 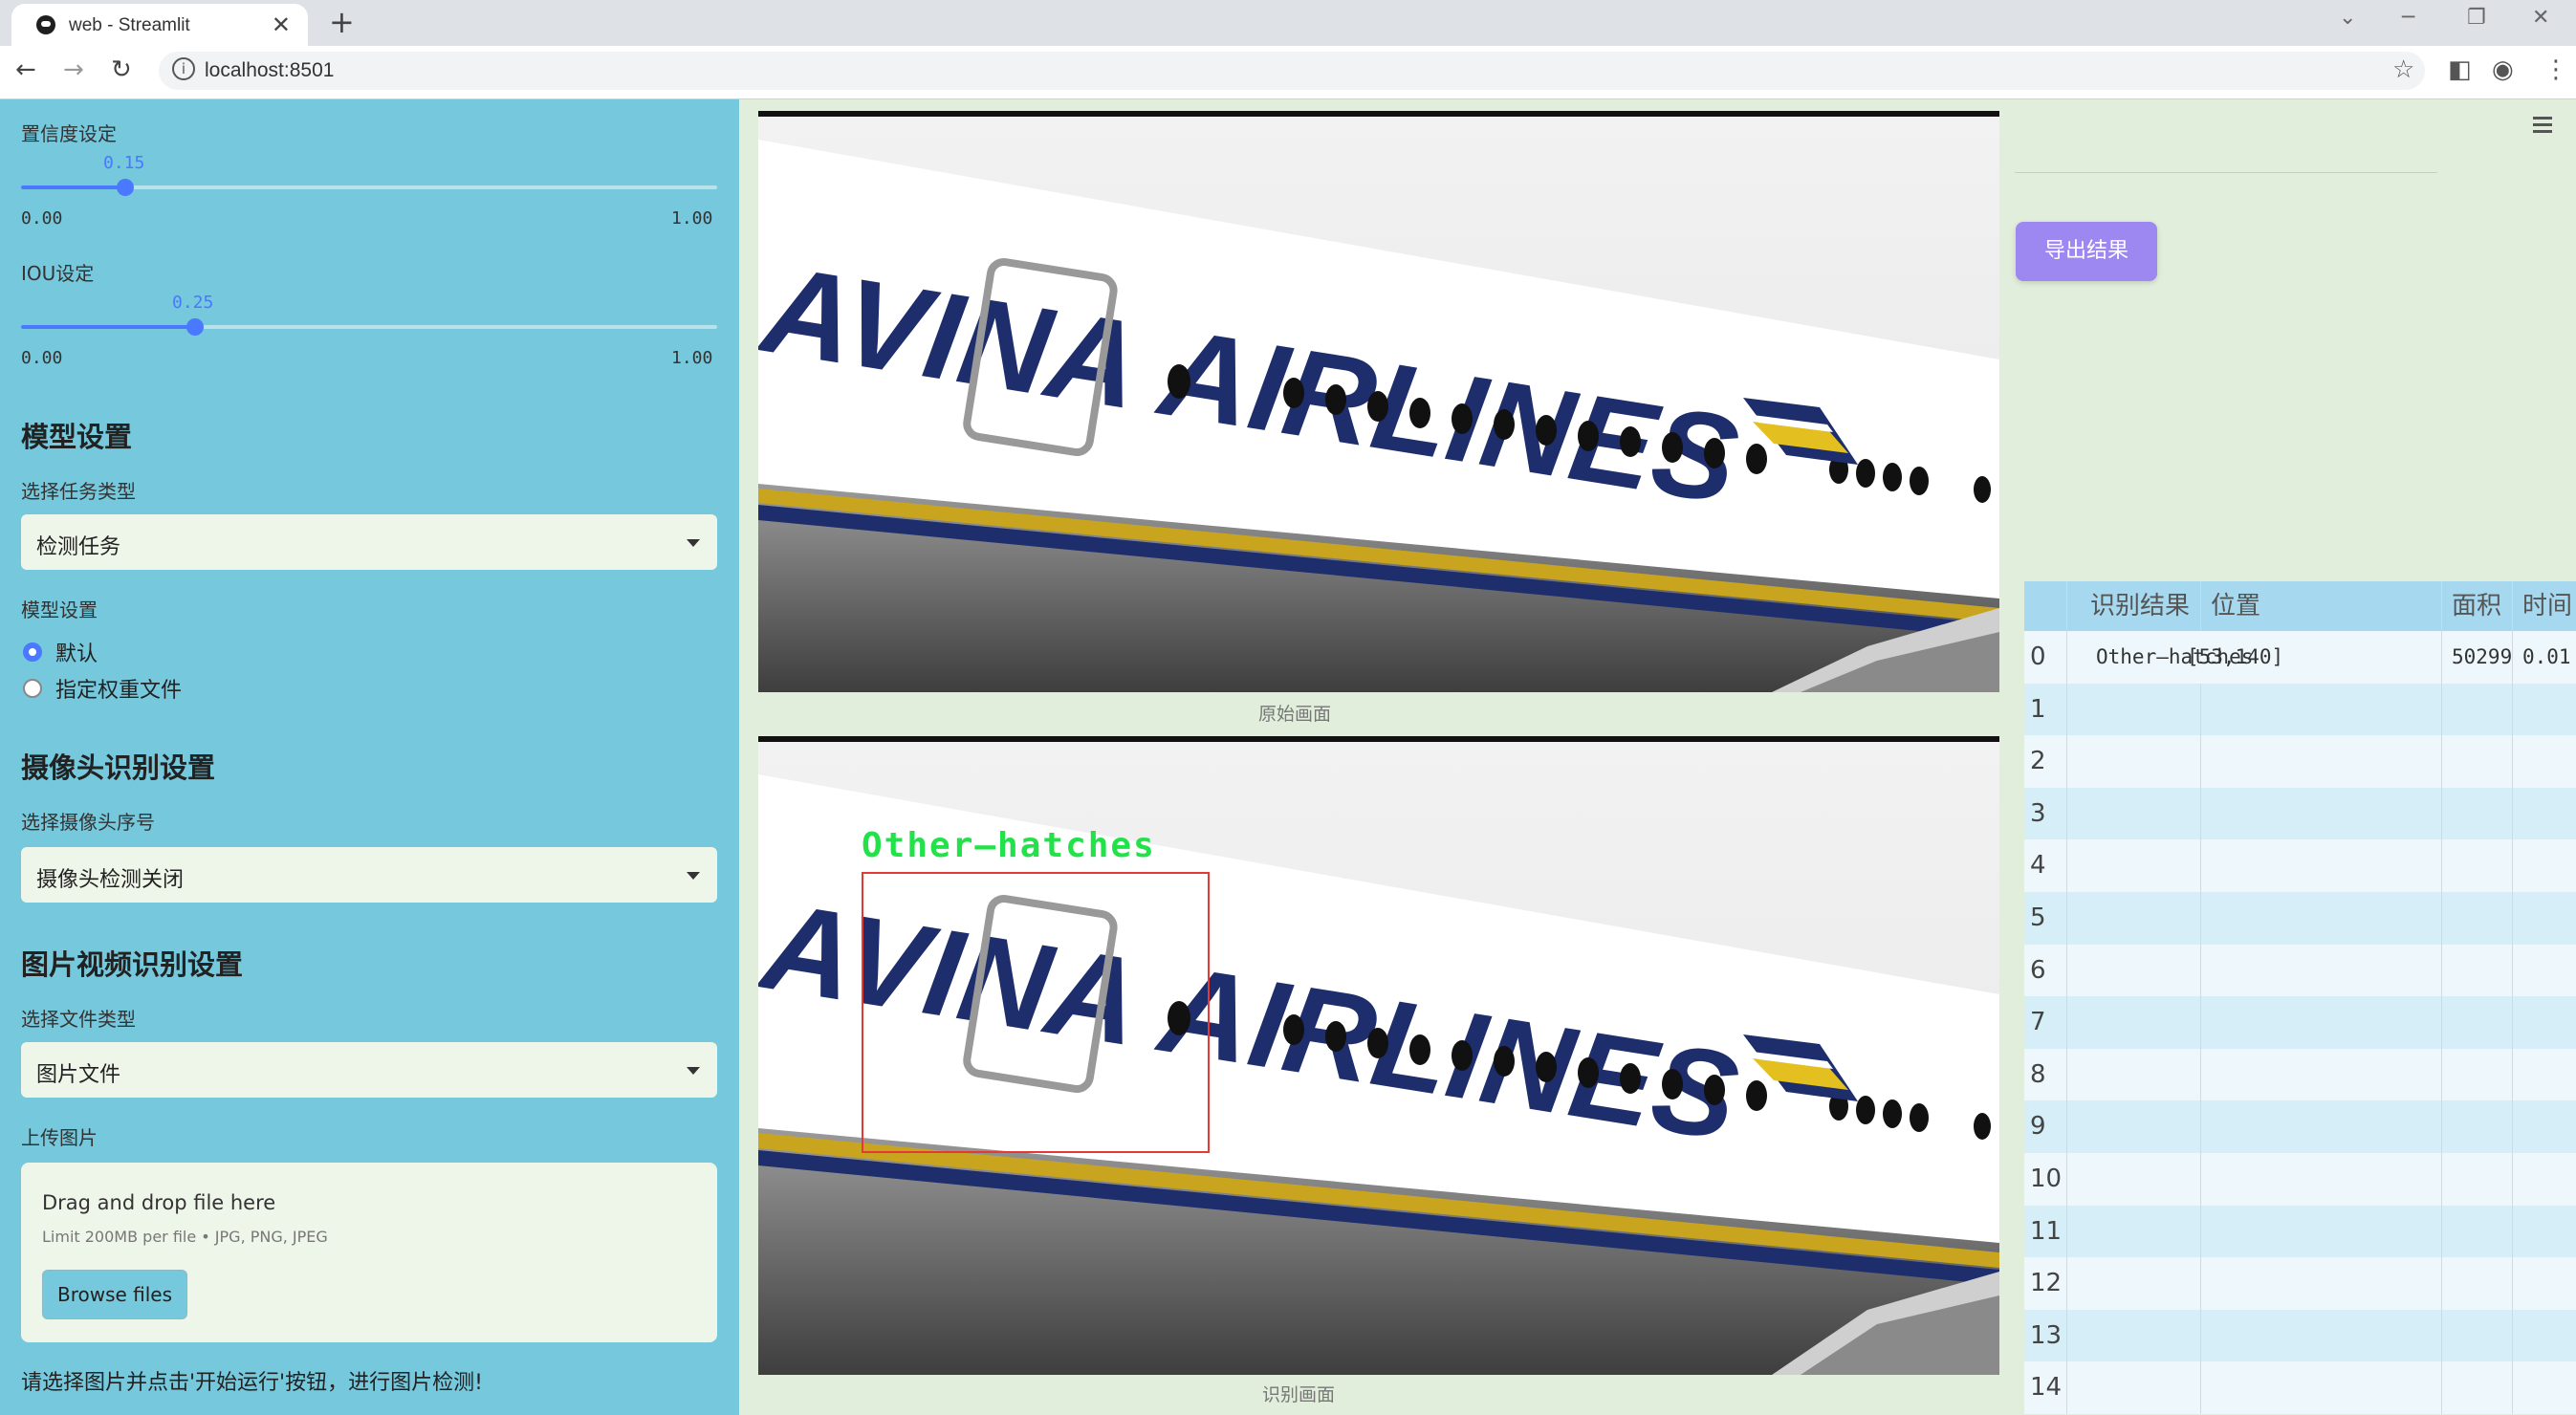 What do you see at coordinates (2542, 127) in the screenshot?
I see `hamburger-menu-icon` at bounding box center [2542, 127].